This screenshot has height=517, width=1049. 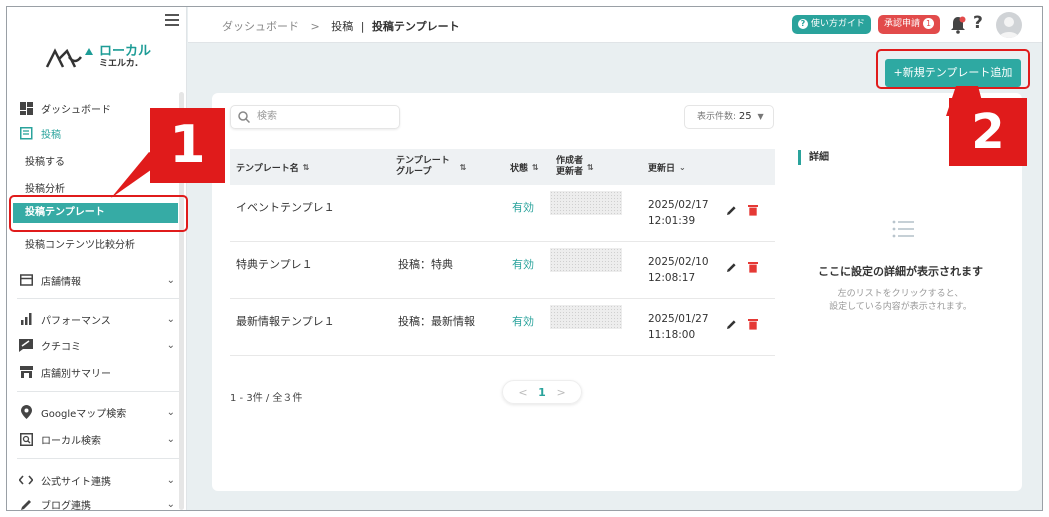 What do you see at coordinates (26, 133) in the screenshot?
I see `post-icon` at bounding box center [26, 133].